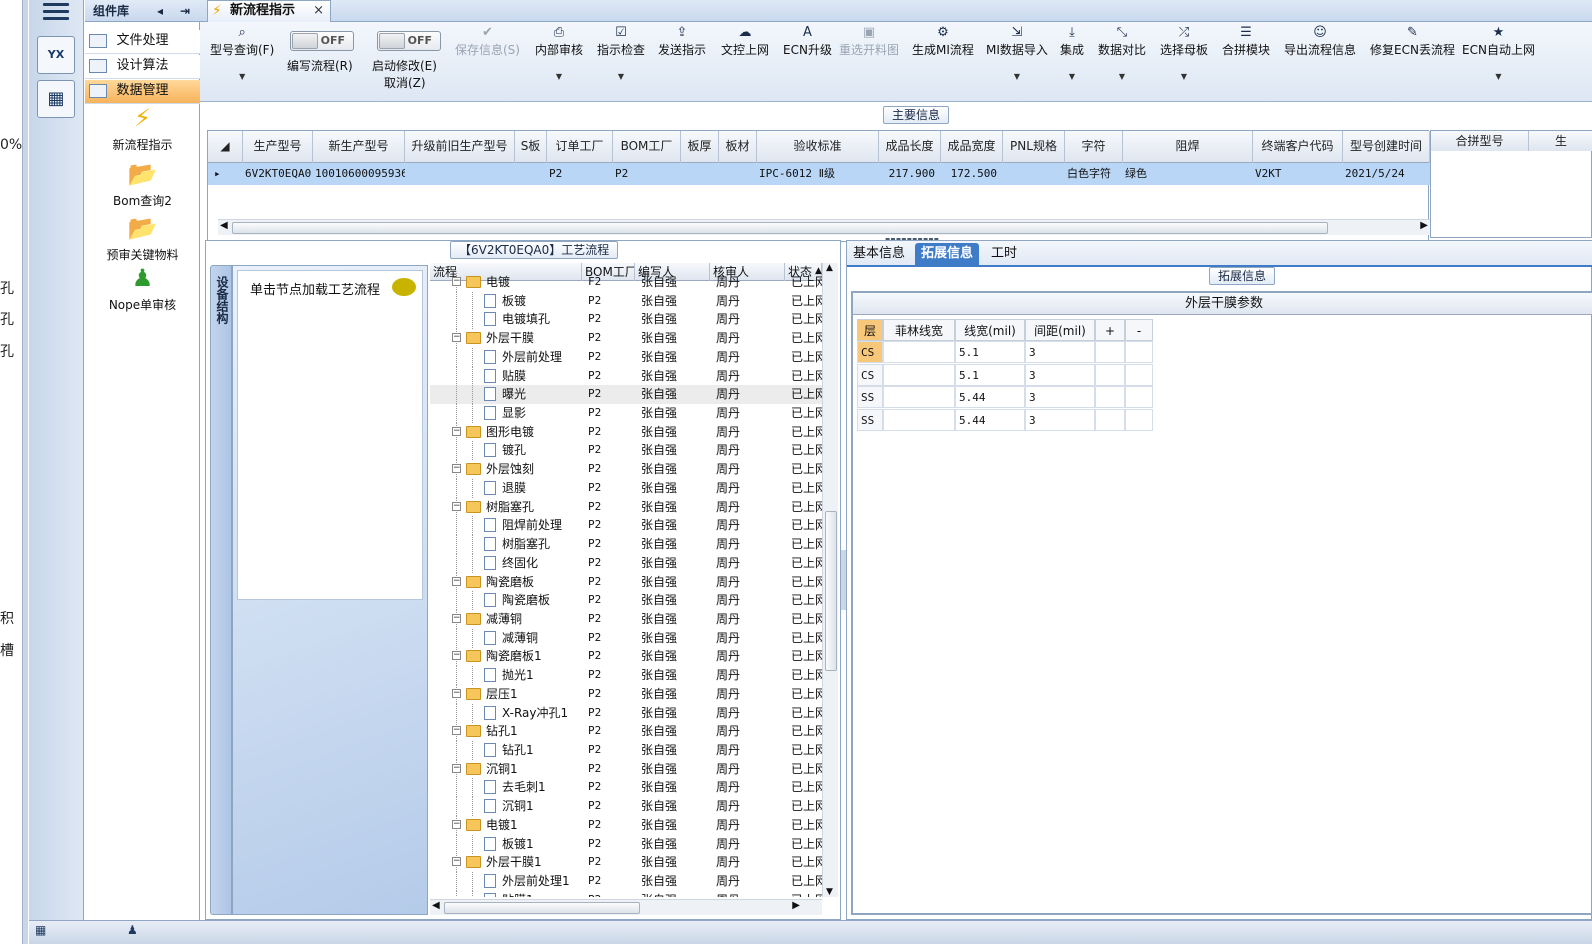 This screenshot has height=944, width=1592. Describe the element at coordinates (142, 288) in the screenshot. I see `library-item-3: ♟ Nope单审核` at that location.